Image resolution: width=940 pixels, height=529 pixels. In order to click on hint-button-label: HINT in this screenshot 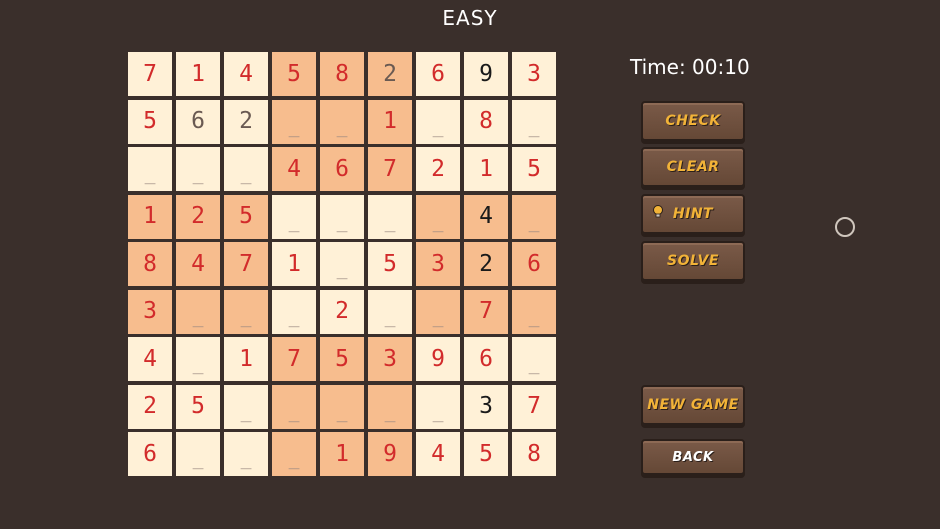, I will do `click(693, 214)`.